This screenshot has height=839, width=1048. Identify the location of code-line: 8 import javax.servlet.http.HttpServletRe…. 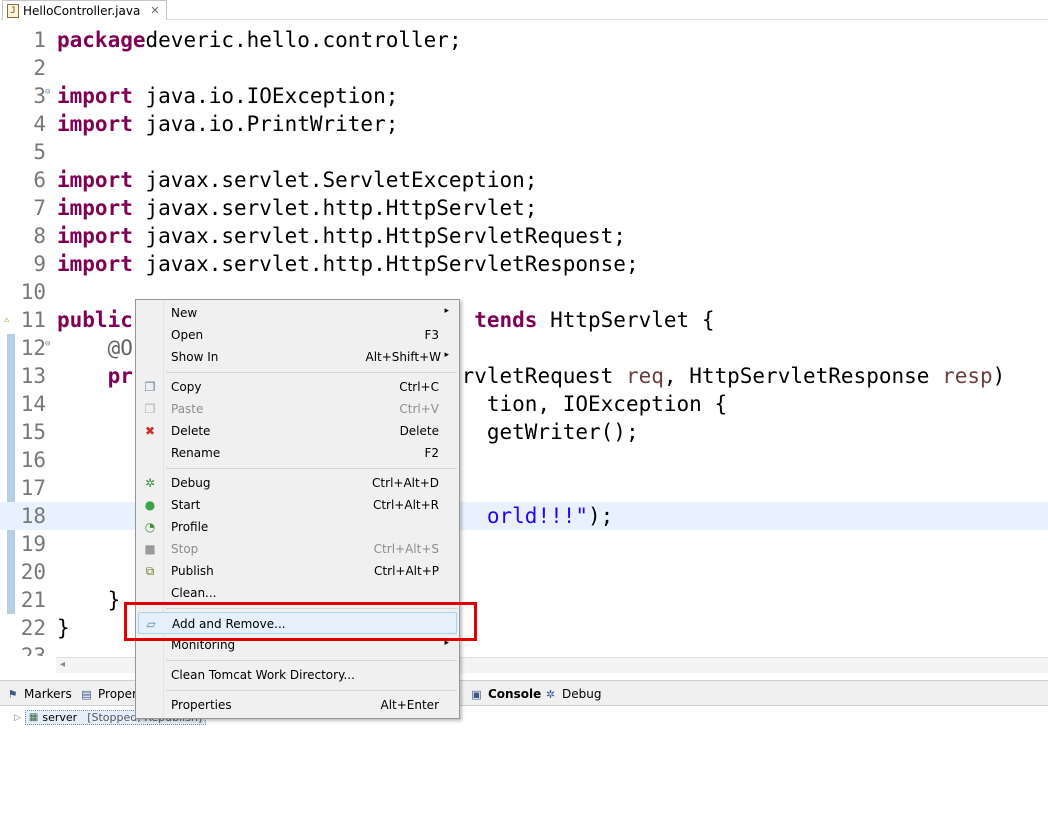
(524, 236).